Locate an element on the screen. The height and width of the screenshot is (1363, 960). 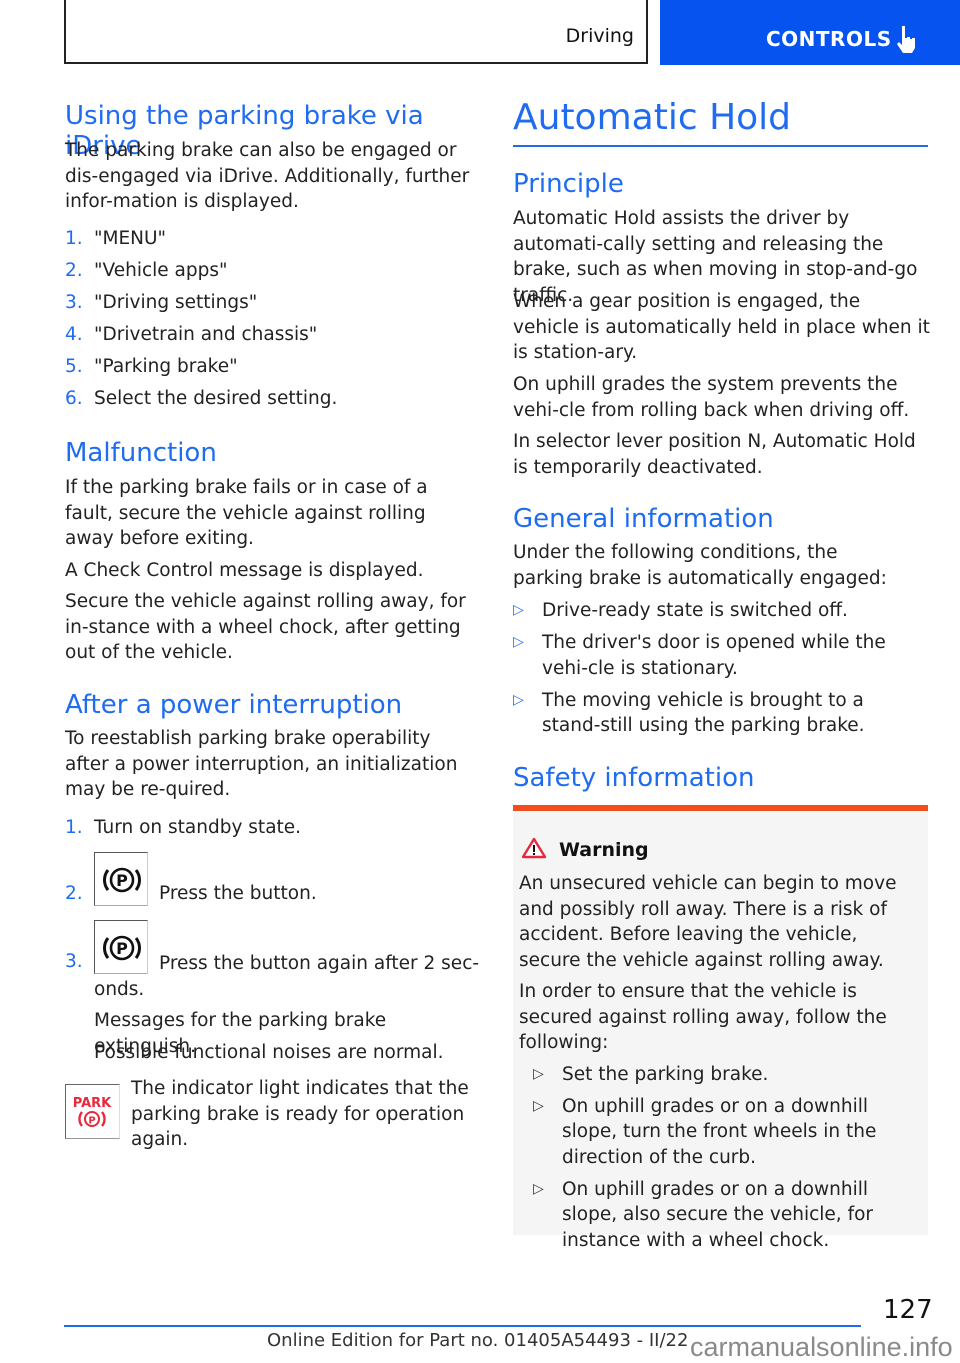
malfunction-p2: A Check Control message is displayed. is located at coordinates (244, 570).